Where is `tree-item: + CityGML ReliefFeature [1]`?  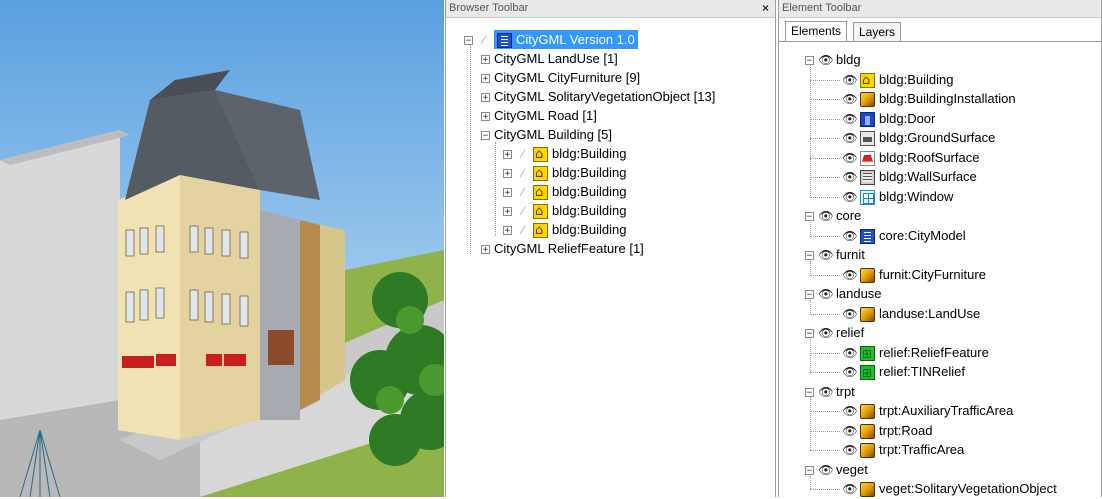 tree-item: + CityGML ReliefFeature [1] is located at coordinates (562, 248).